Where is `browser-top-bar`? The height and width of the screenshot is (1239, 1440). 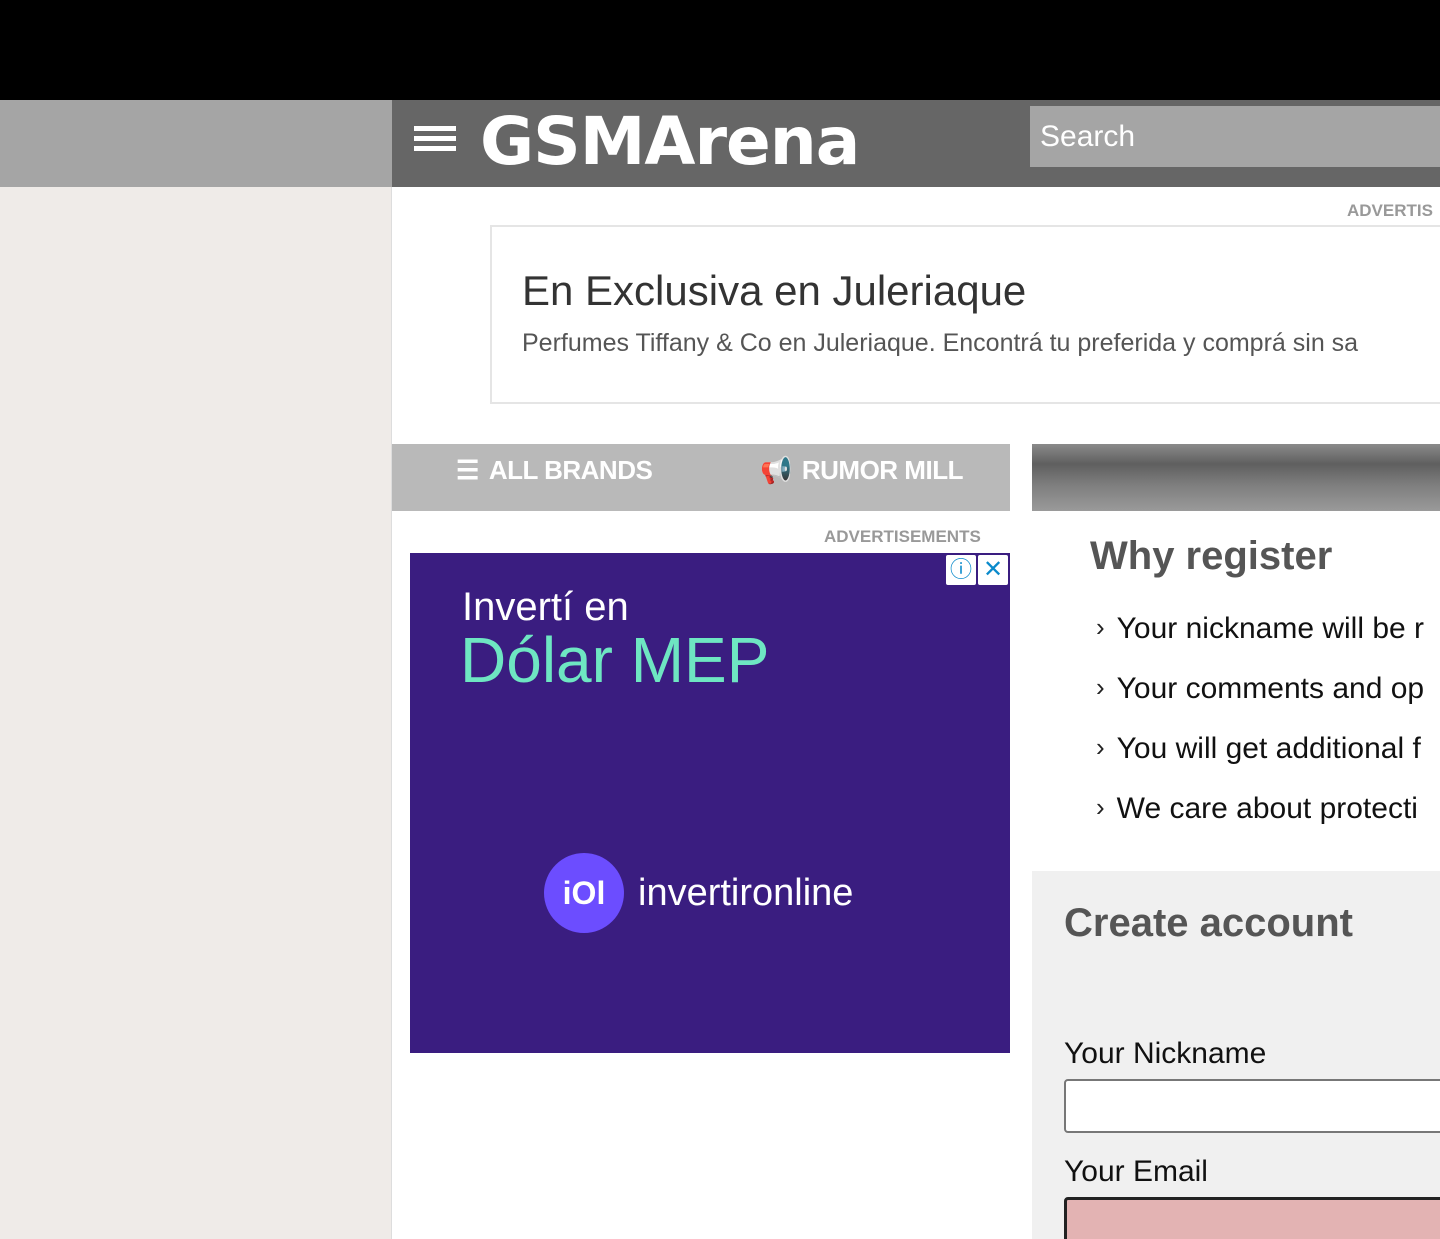
browser-top-bar is located at coordinates (720, 50).